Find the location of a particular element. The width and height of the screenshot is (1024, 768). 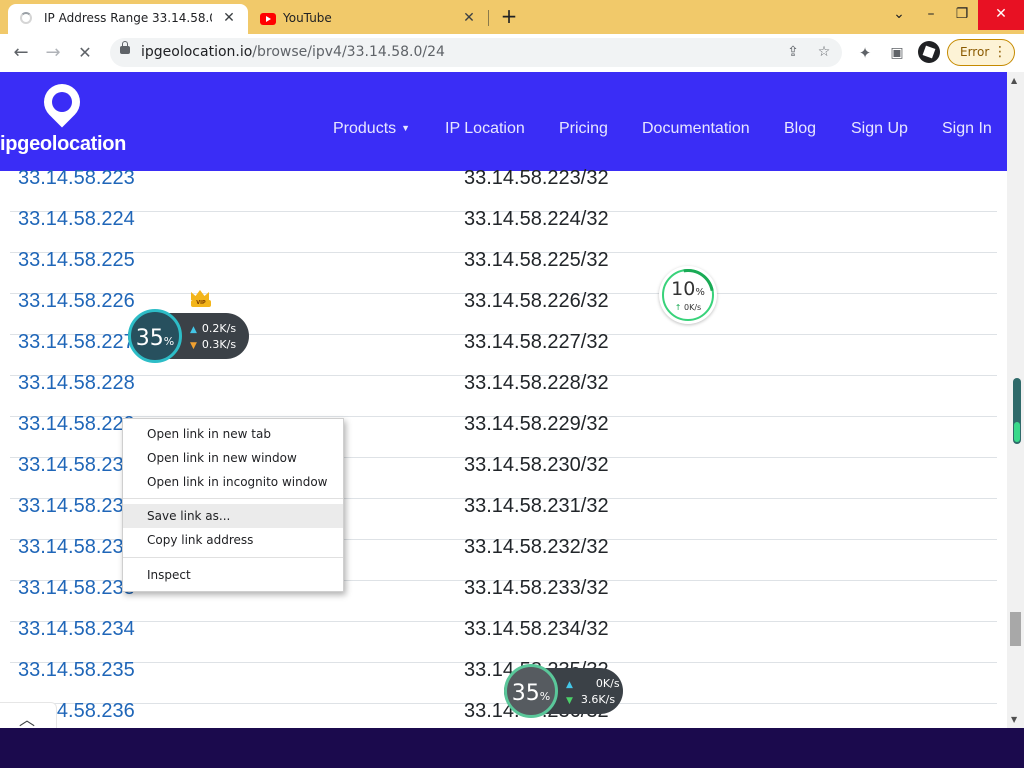

chevron-up-icon: ︿ is located at coordinates (27, 719).